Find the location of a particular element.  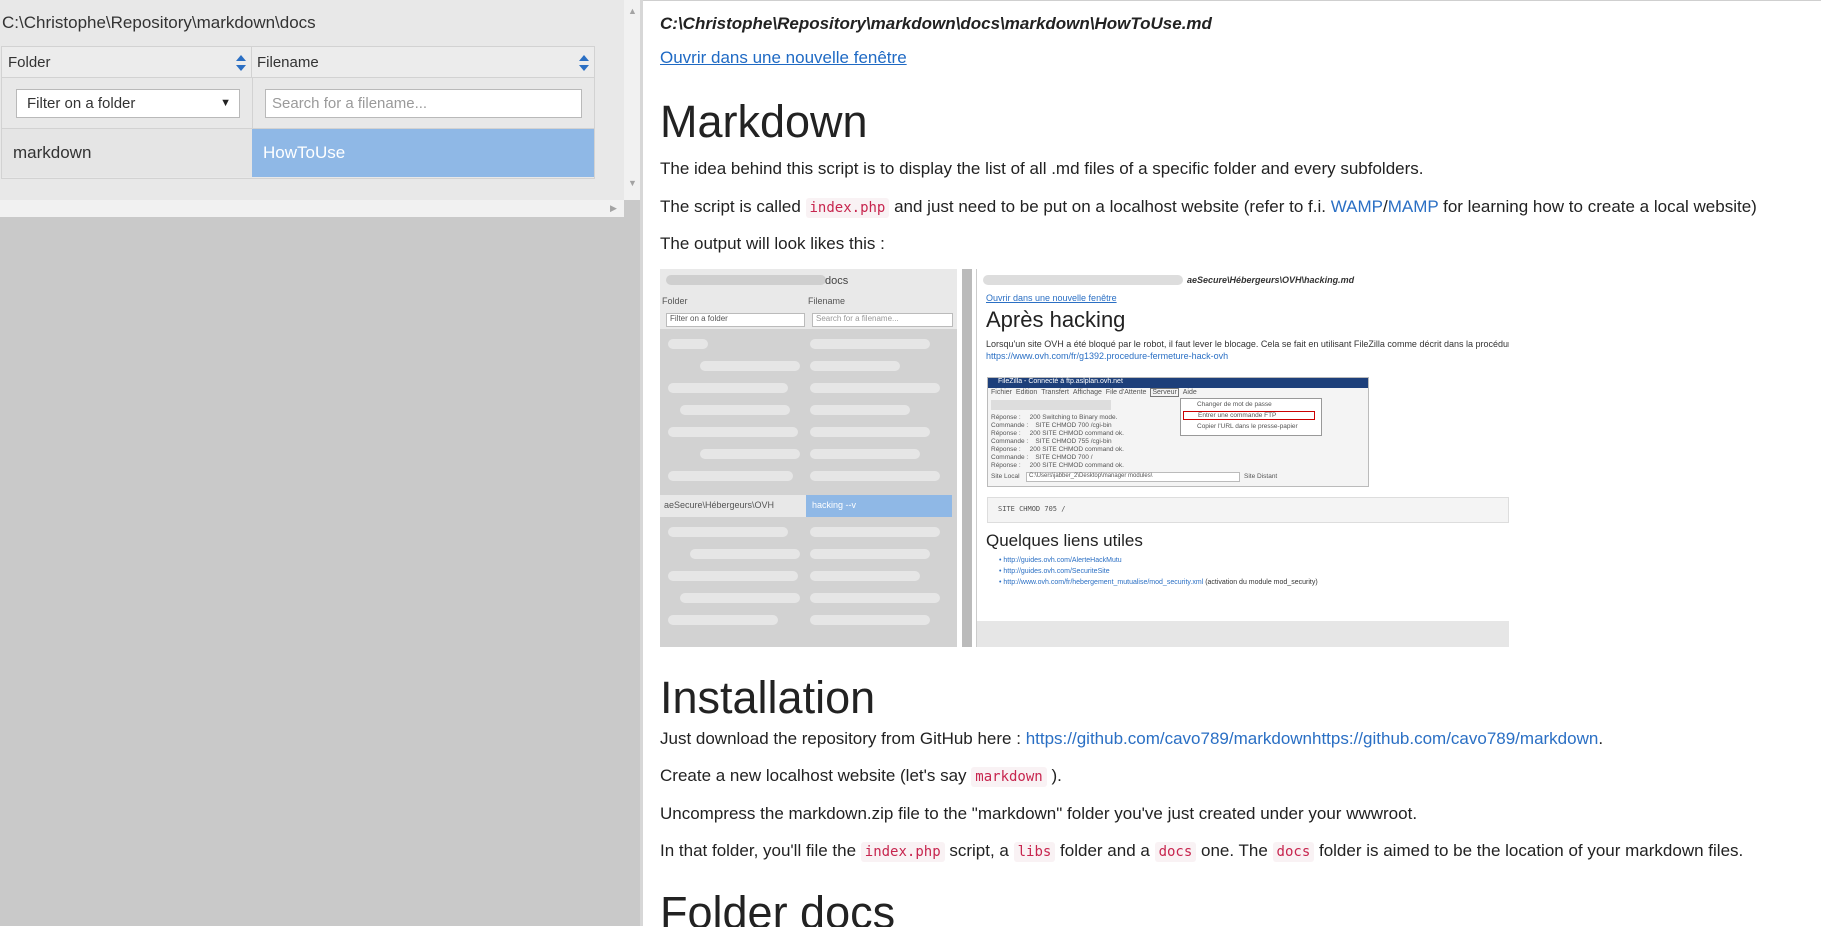

filename-cell: HowToUse is located at coordinates (423, 153).